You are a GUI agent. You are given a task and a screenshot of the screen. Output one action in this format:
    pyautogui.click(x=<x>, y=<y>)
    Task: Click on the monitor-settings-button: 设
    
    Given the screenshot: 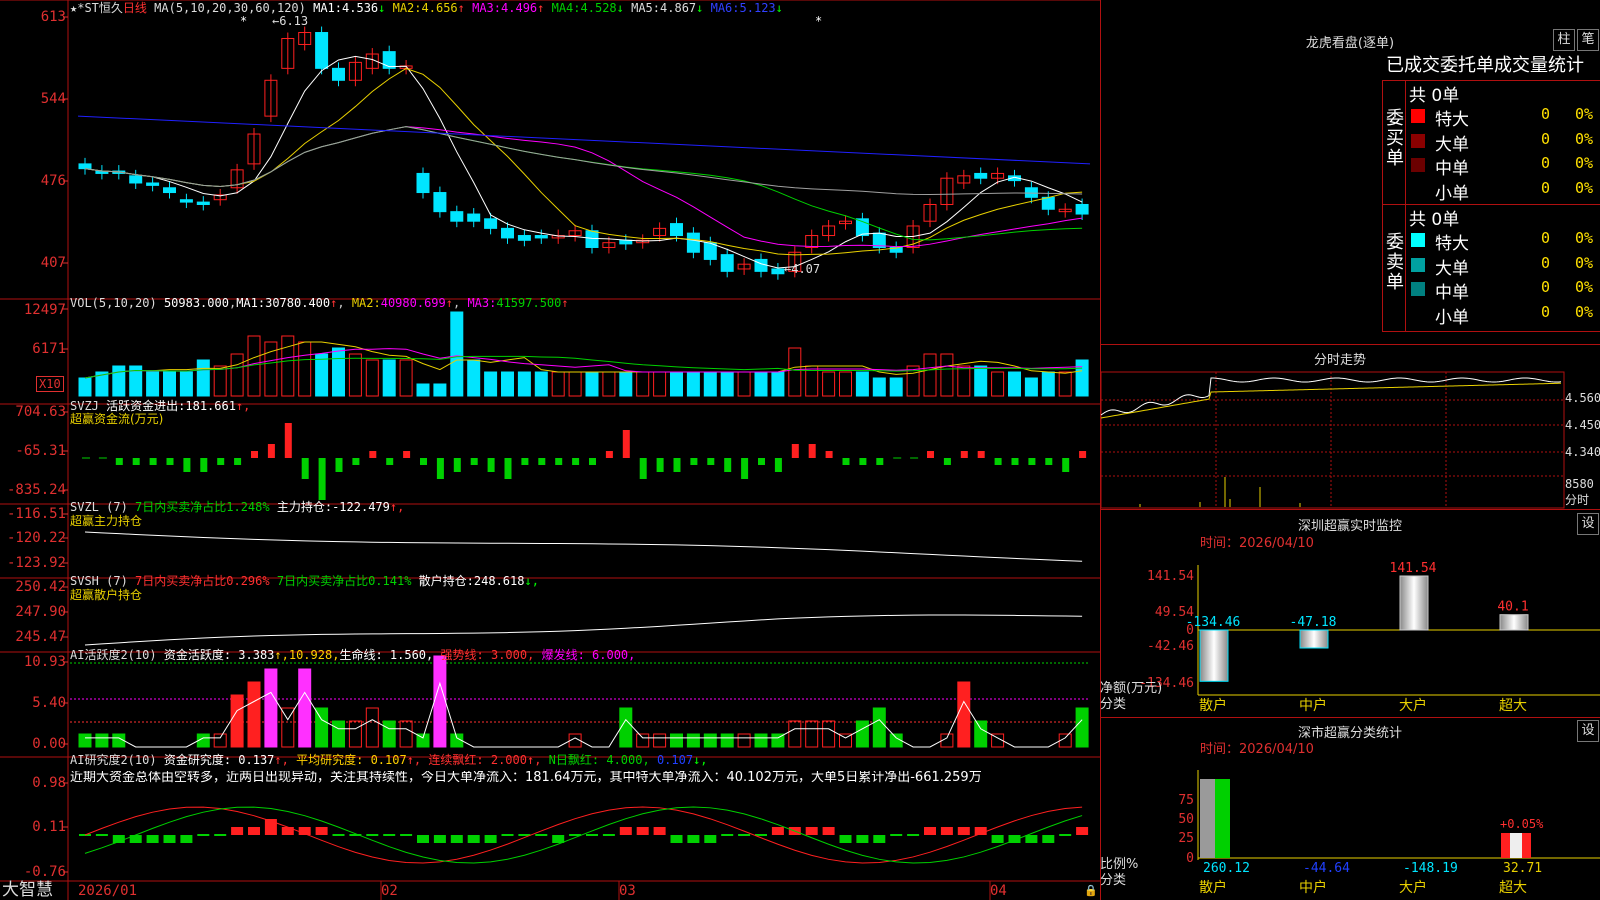 What is the action you would take?
    pyautogui.click(x=1588, y=524)
    